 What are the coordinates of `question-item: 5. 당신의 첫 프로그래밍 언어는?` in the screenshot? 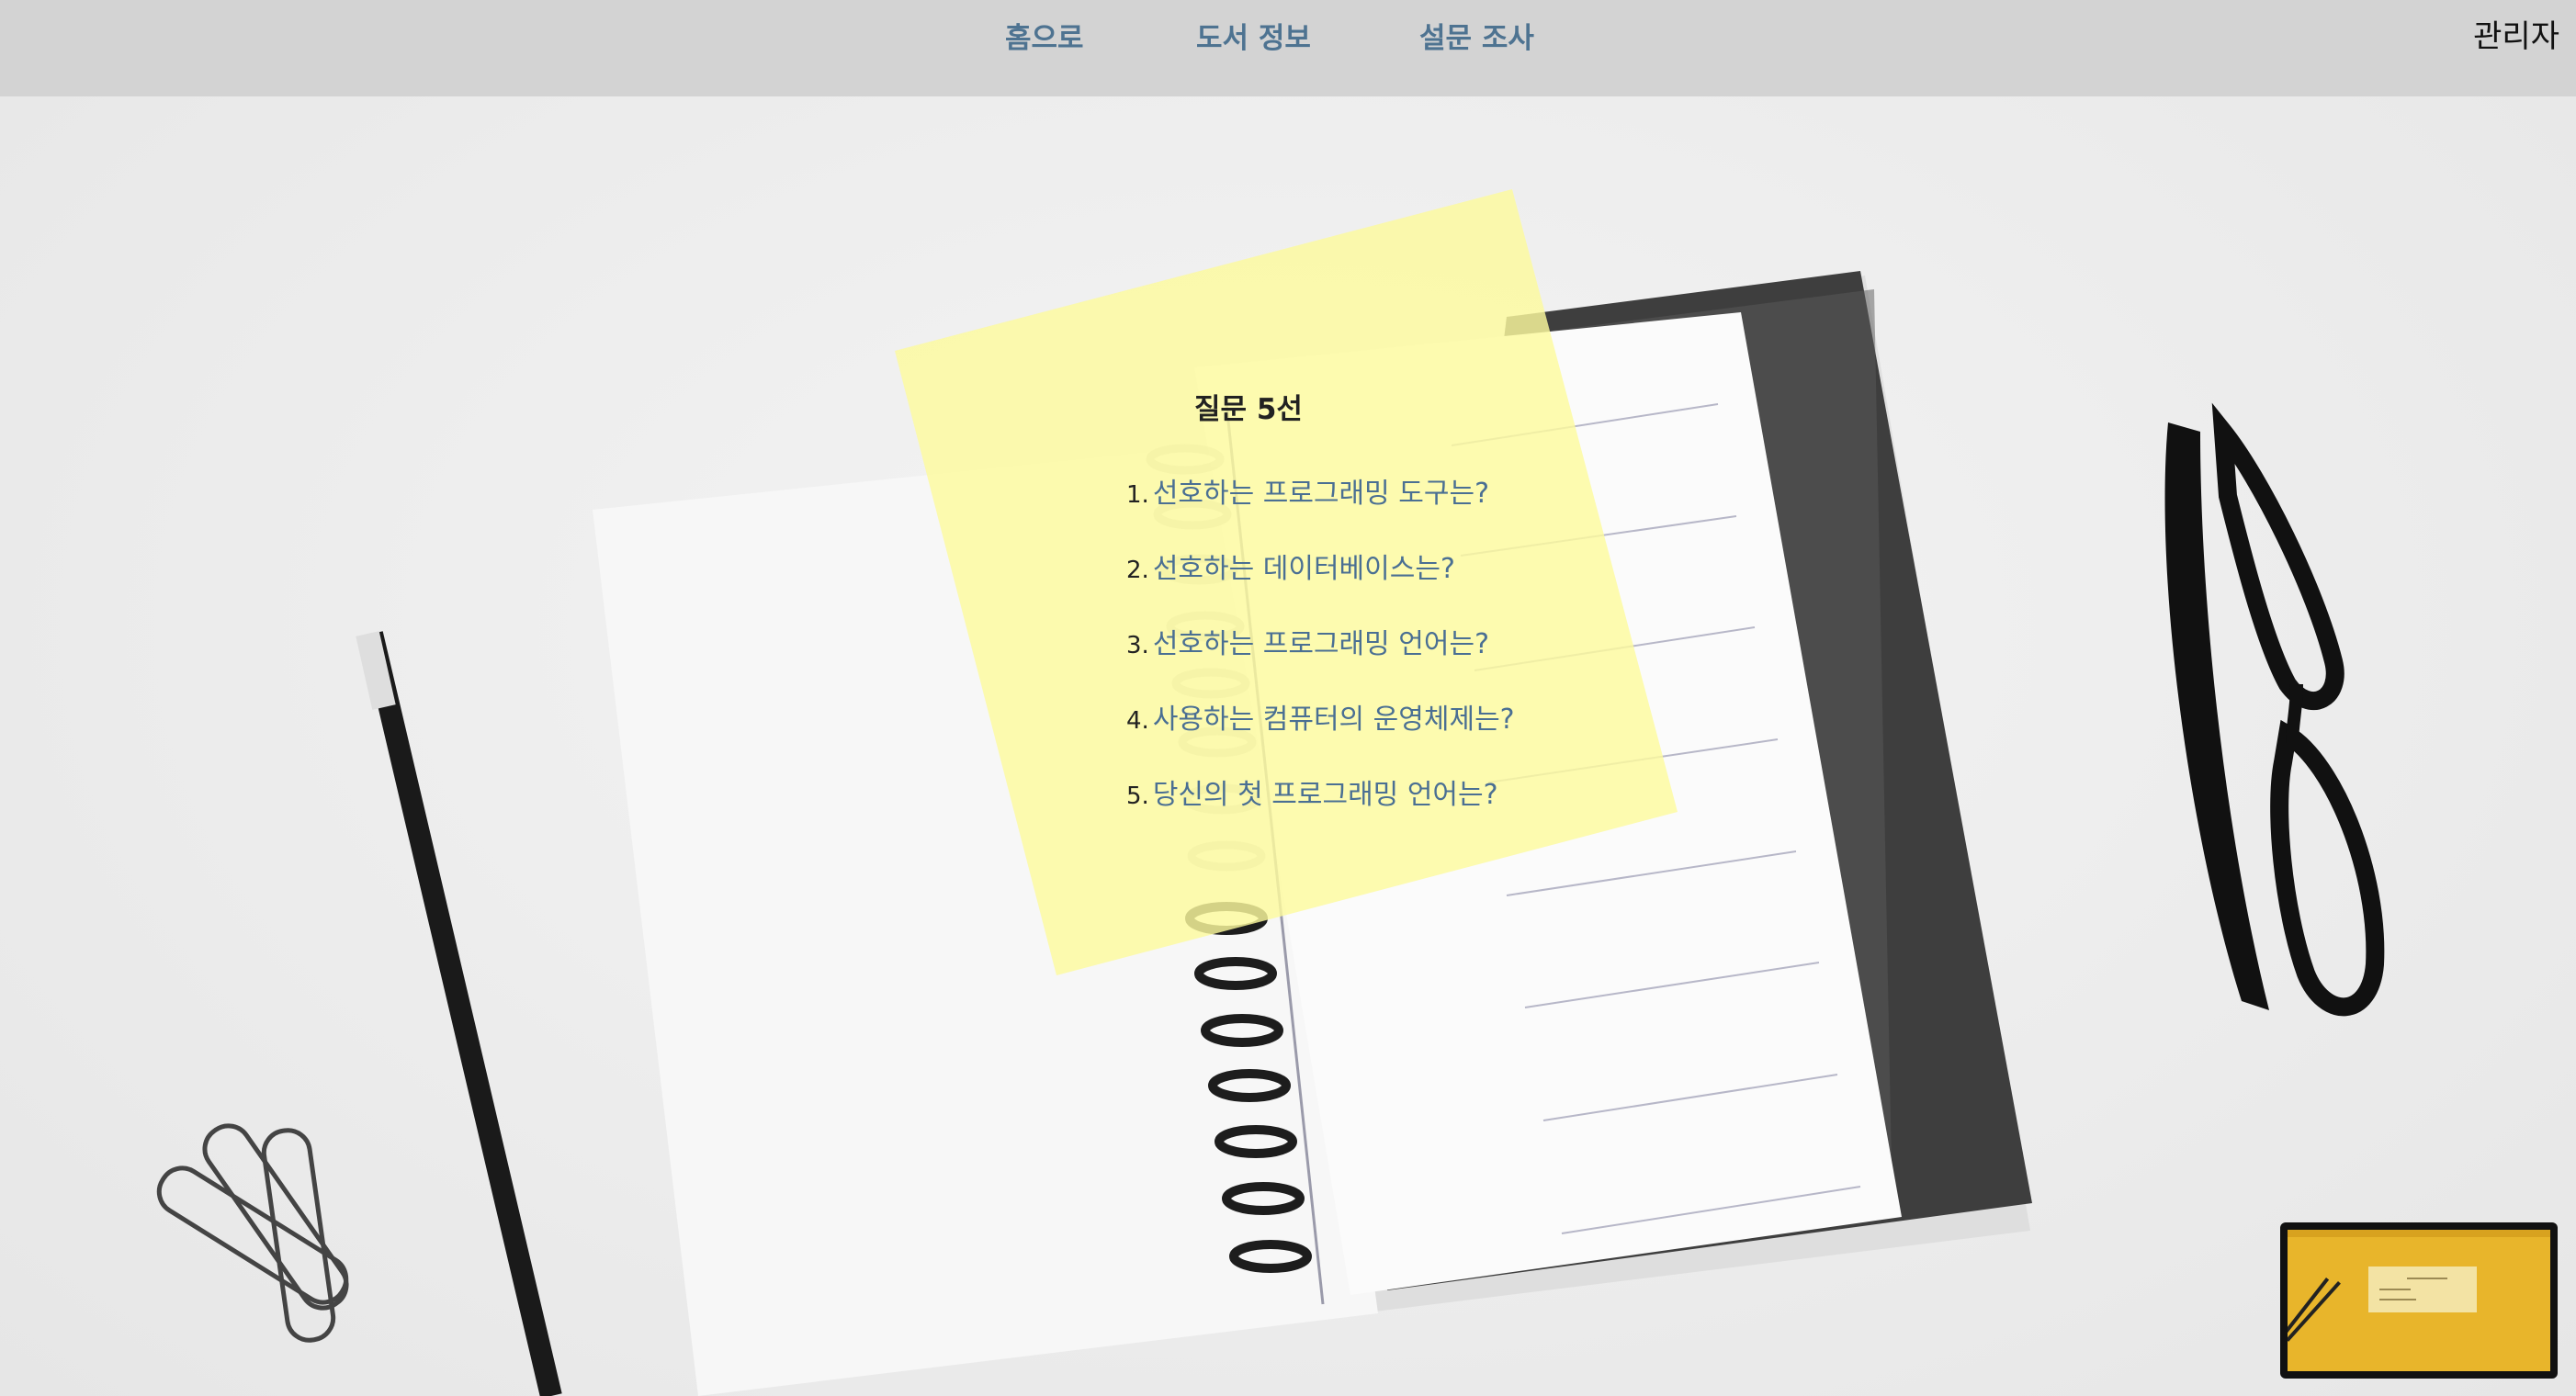 It's located at (1320, 814).